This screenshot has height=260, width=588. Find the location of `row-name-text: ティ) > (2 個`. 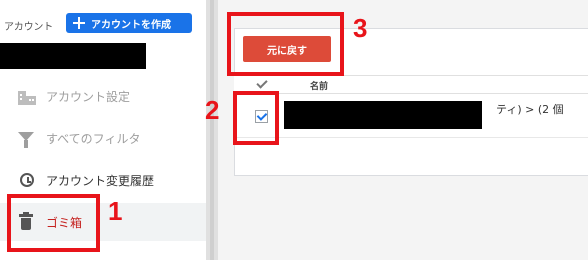

row-name-text: ティ) > (2 個 is located at coordinates (530, 109).